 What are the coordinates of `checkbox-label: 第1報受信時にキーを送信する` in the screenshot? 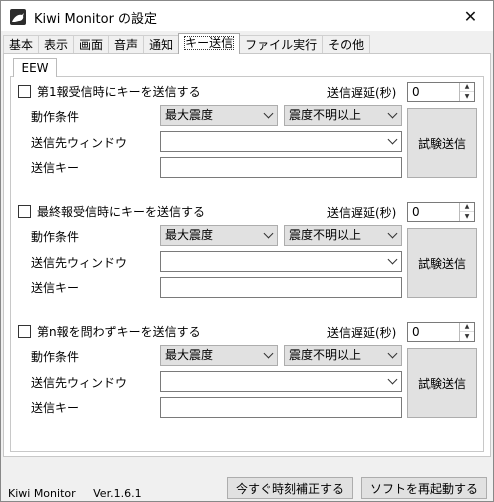 It's located at (119, 92).